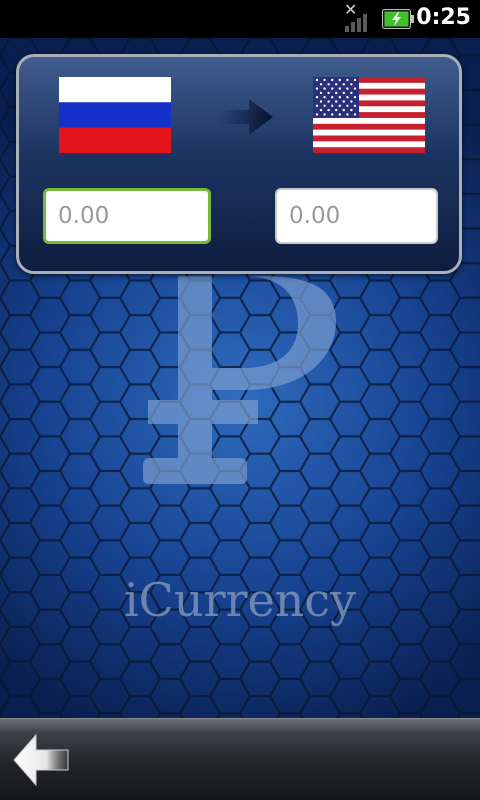  What do you see at coordinates (115, 115) in the screenshot?
I see `russia-flag-icon` at bounding box center [115, 115].